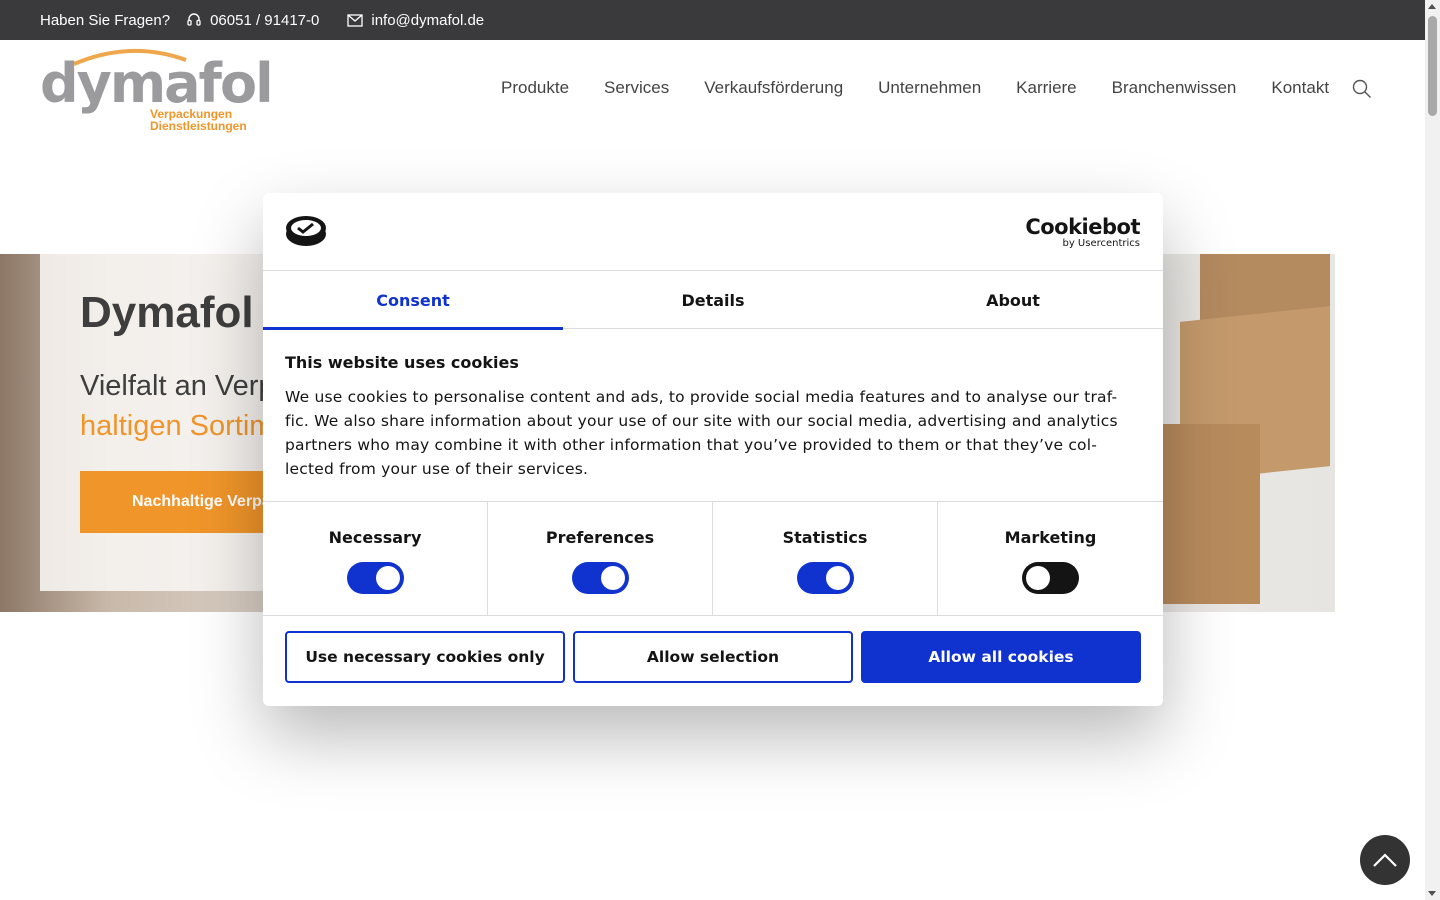 This screenshot has height=900, width=1440. Describe the element at coordinates (194, 19) in the screenshot. I see `headset-icon` at that location.